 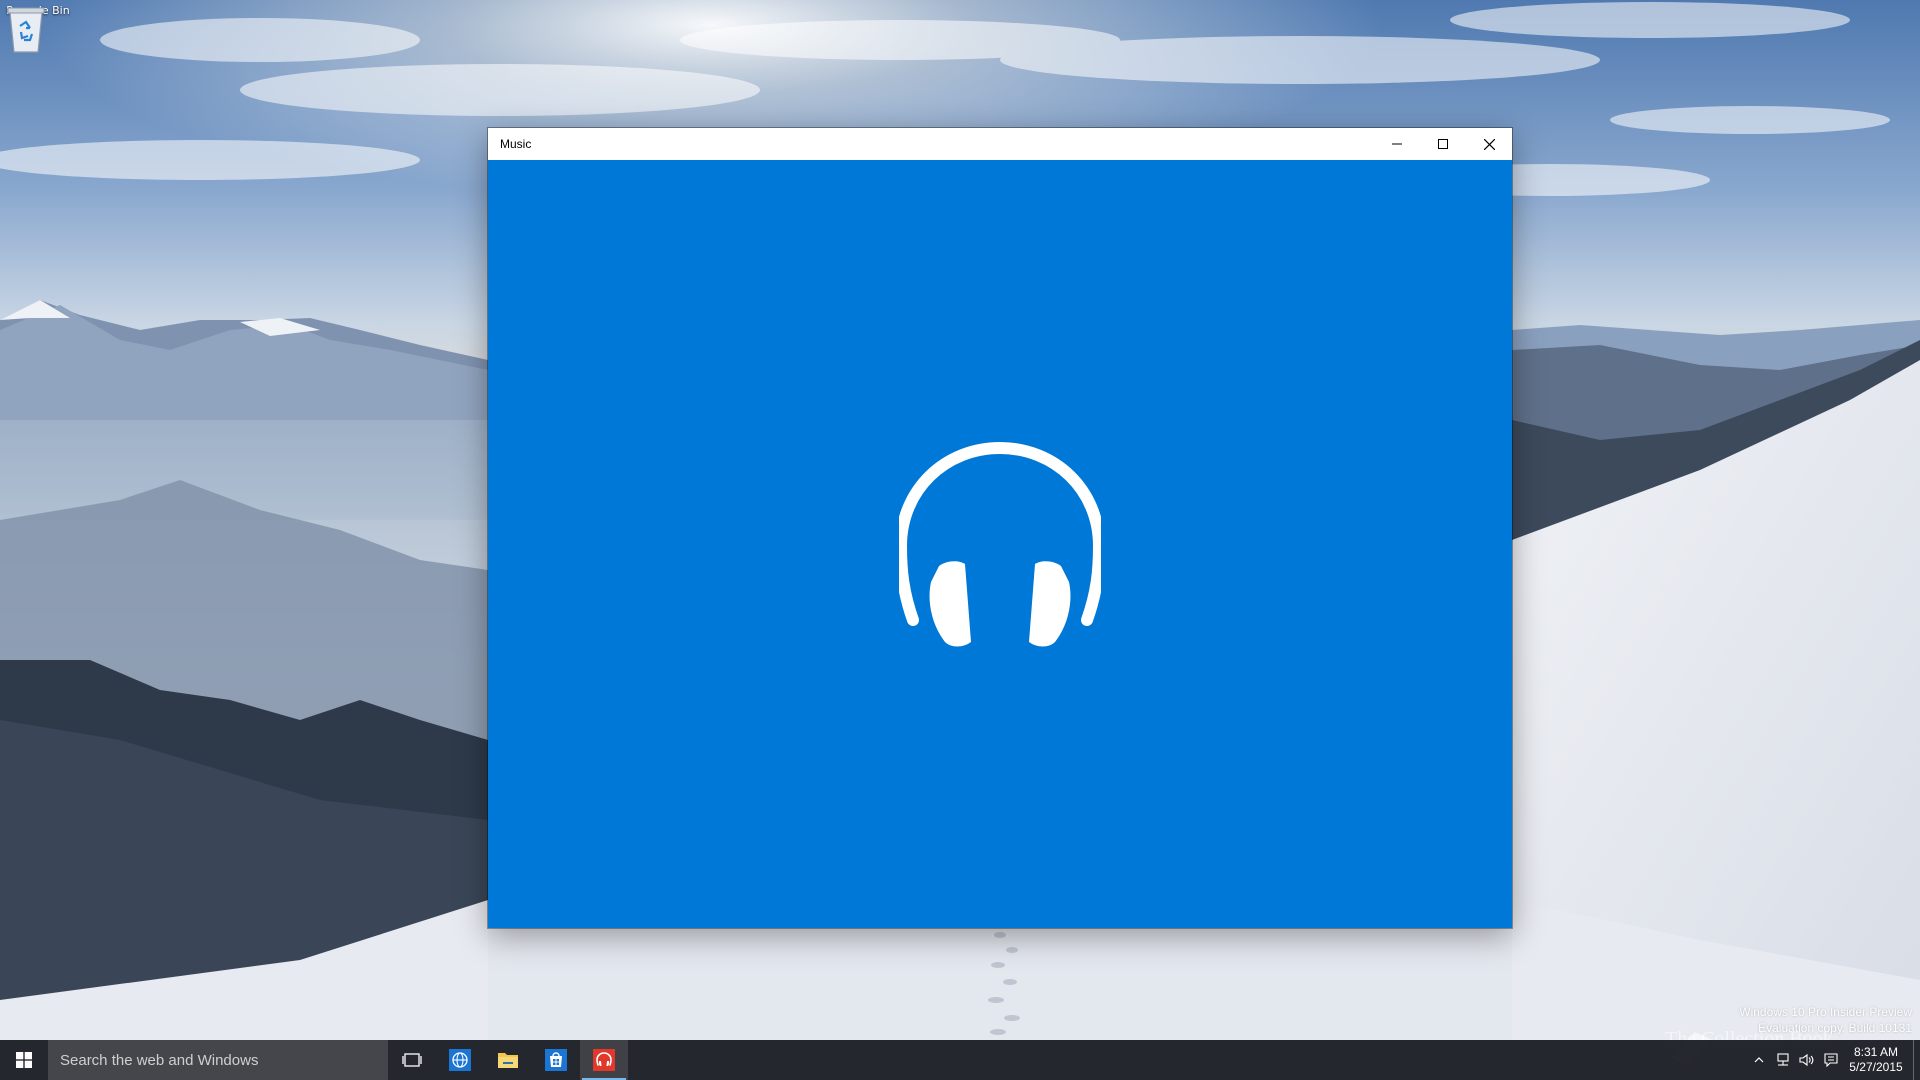 I want to click on action-center-icon, so click(x=1831, y=1060).